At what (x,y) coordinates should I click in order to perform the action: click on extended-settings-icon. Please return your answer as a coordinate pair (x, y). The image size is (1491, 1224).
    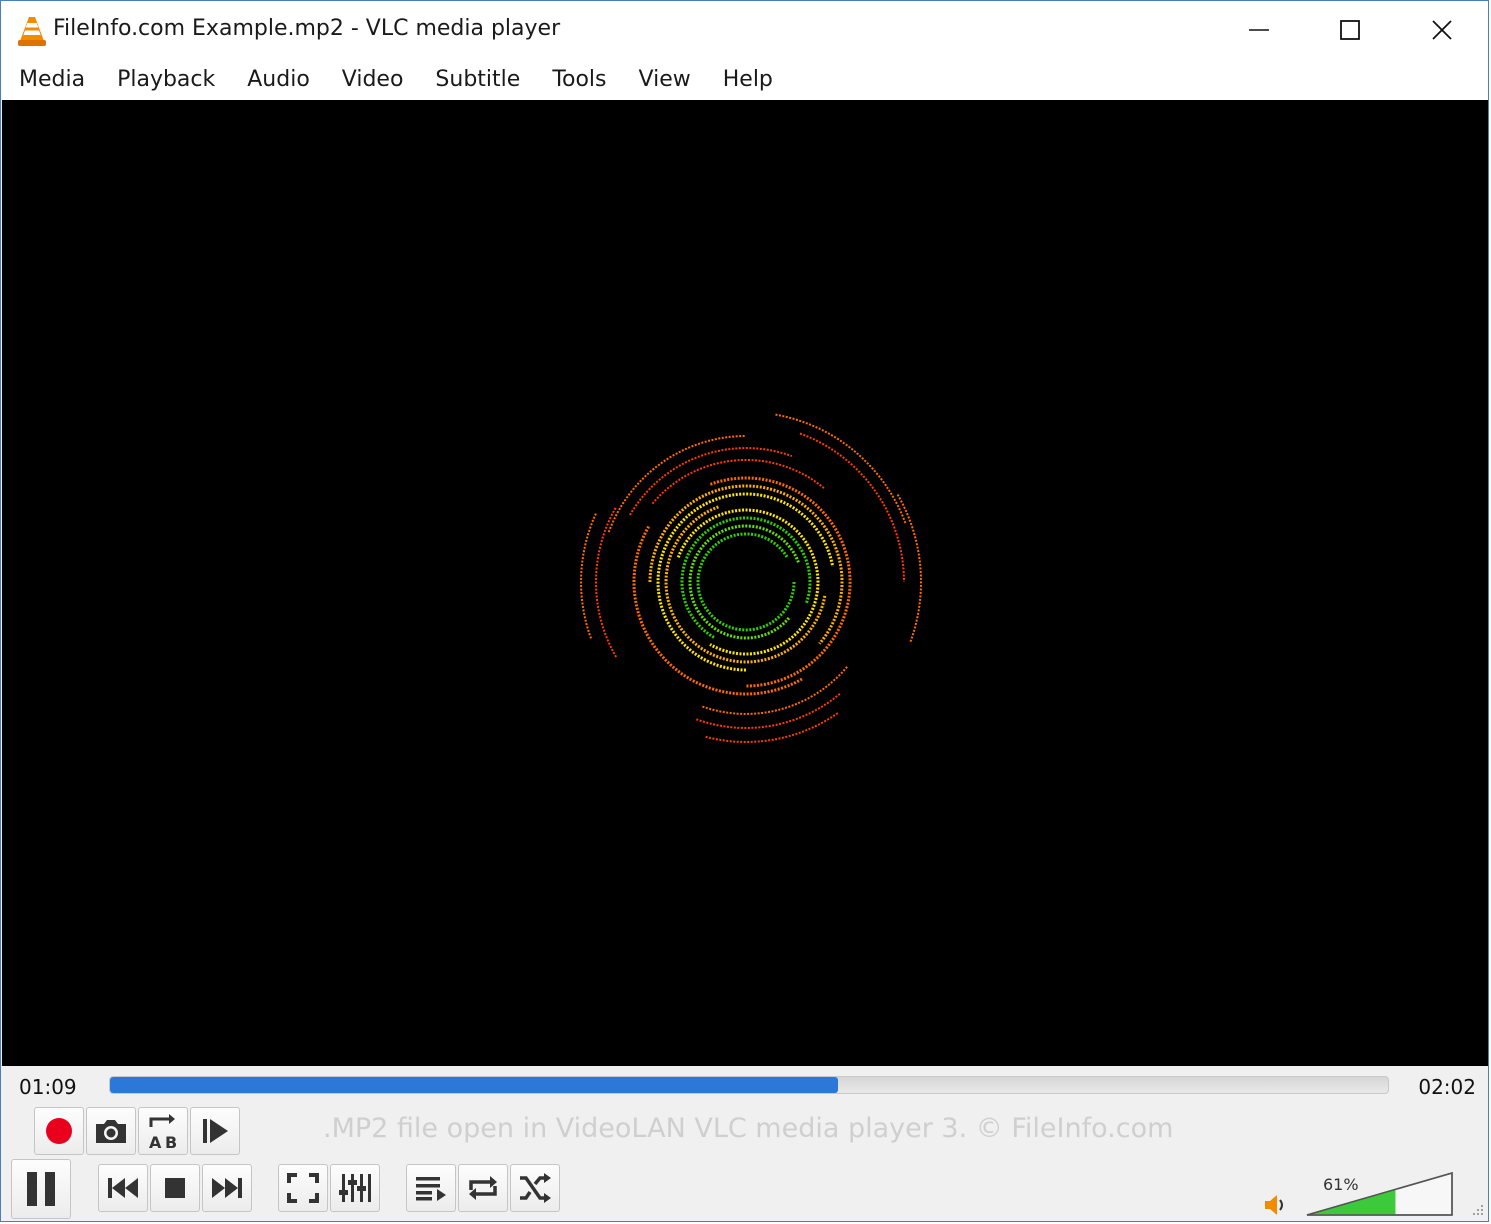
    Looking at the image, I should click on (355, 1188).